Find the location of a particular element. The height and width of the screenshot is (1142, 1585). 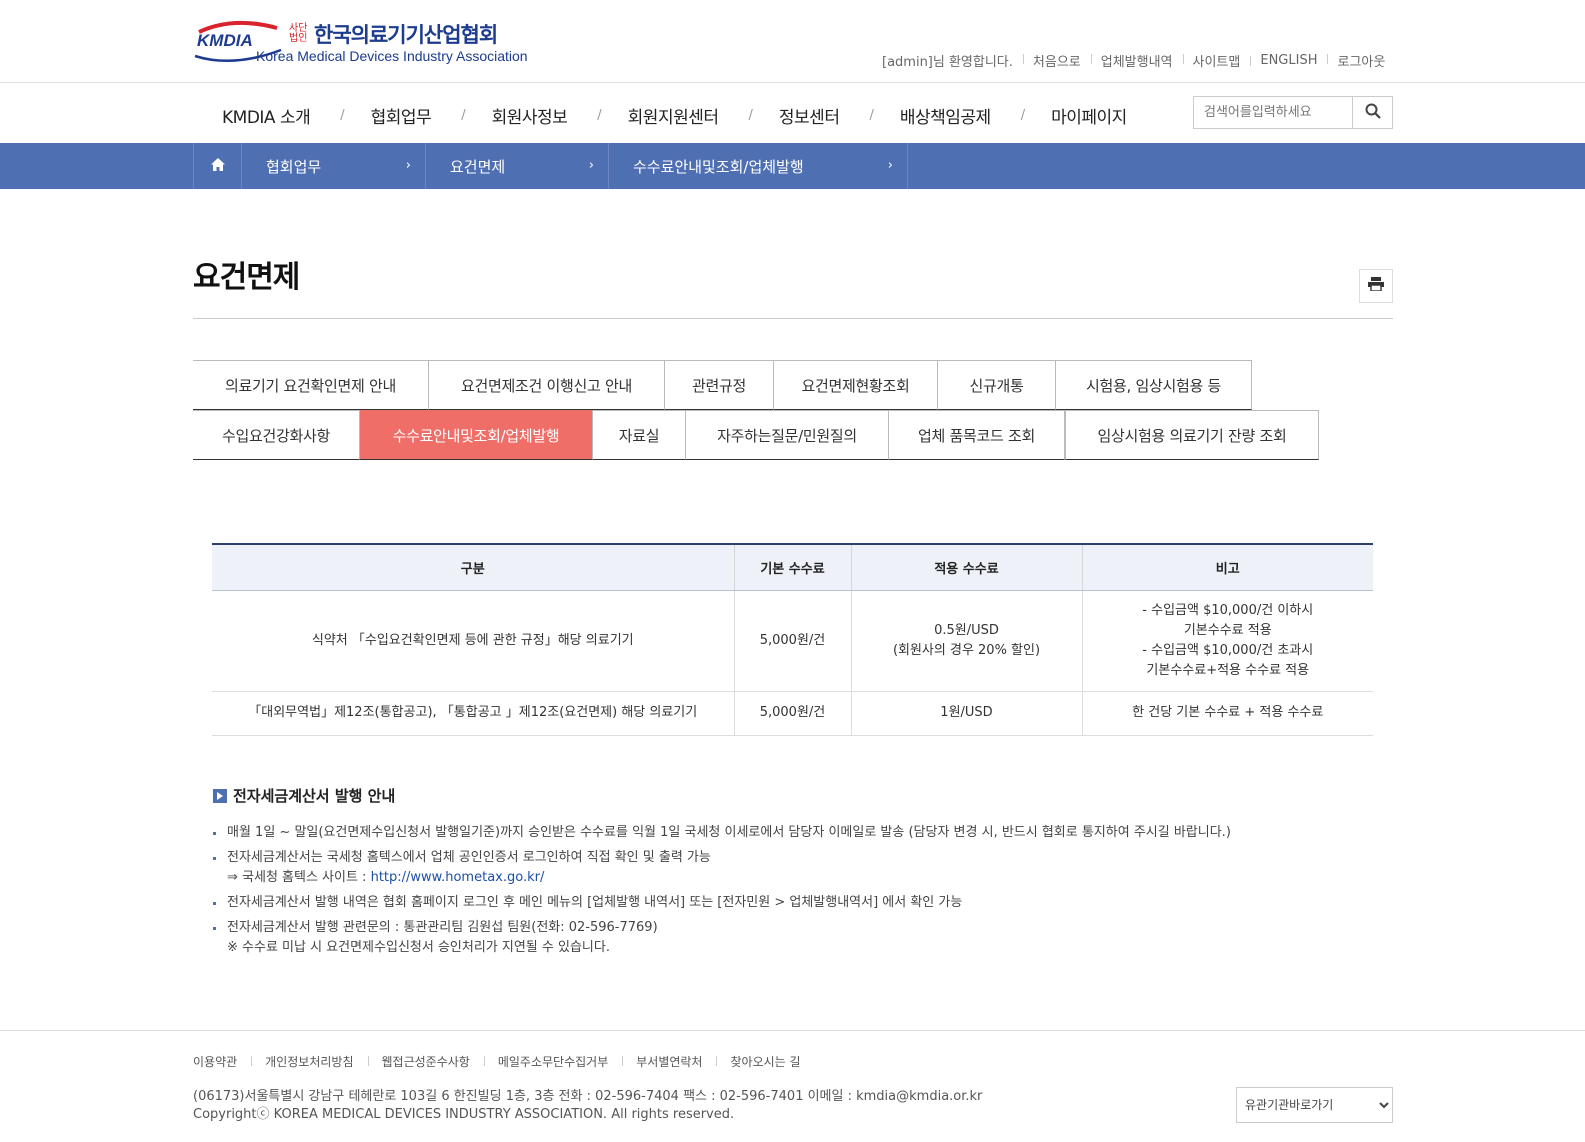

printer-icon is located at coordinates (1376, 286).